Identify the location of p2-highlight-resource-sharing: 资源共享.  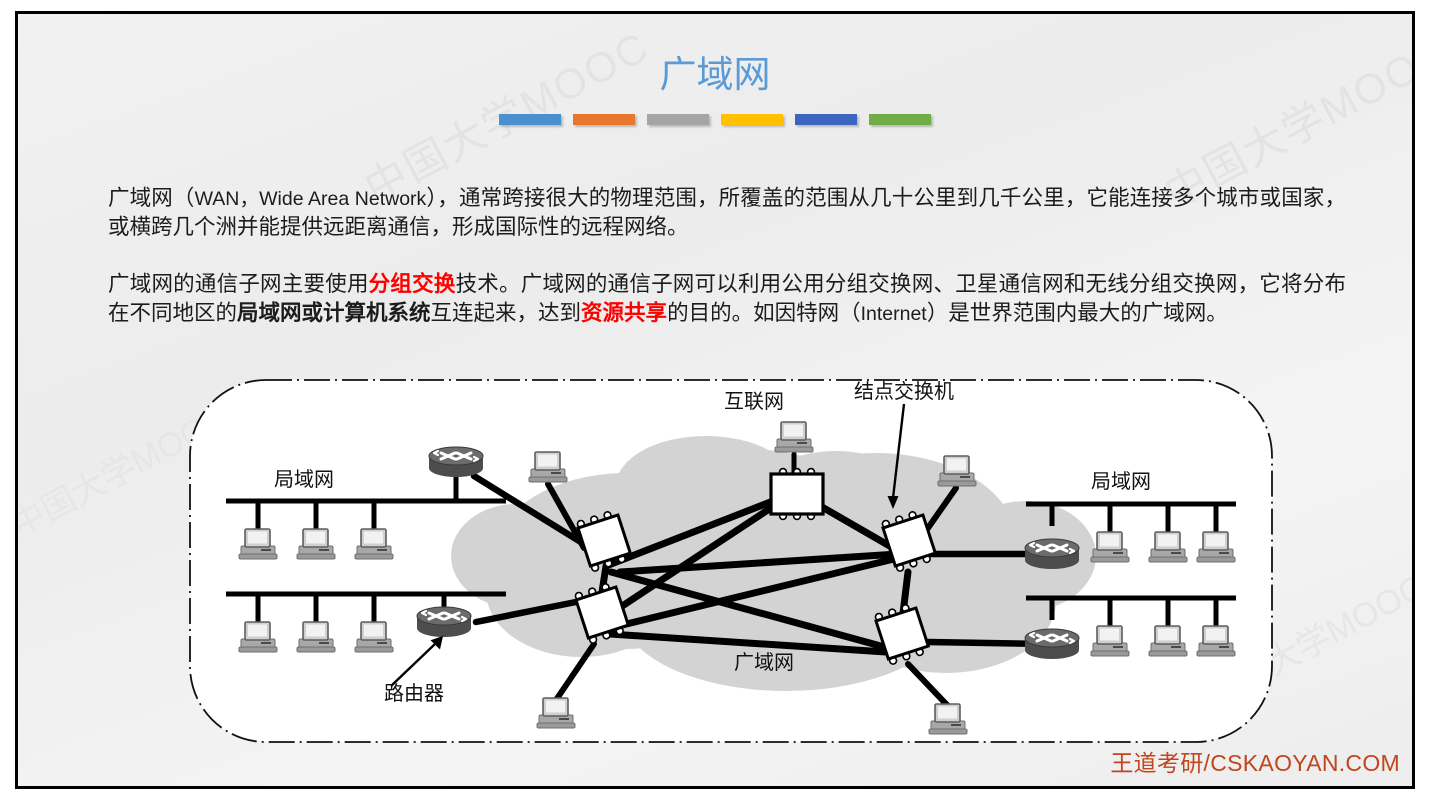
(624, 313).